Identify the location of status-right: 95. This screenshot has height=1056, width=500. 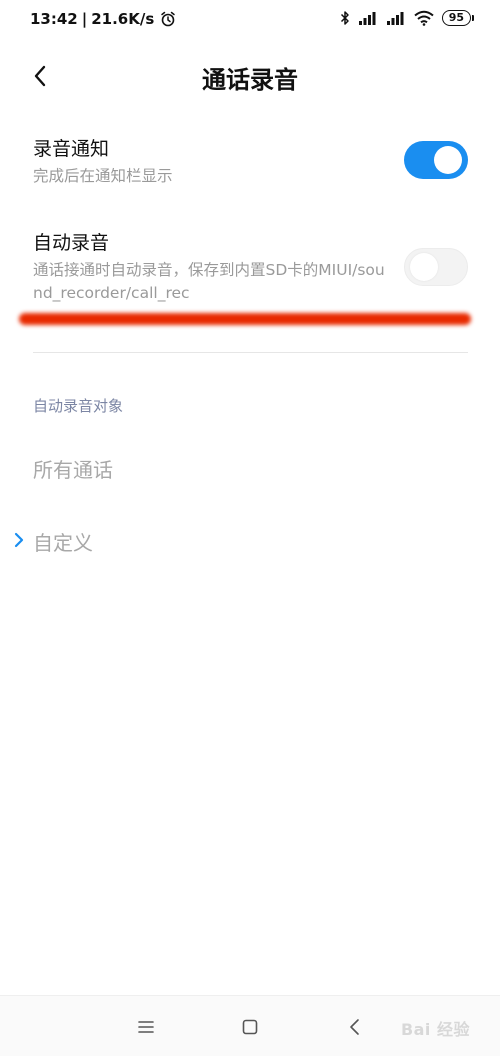
(407, 18).